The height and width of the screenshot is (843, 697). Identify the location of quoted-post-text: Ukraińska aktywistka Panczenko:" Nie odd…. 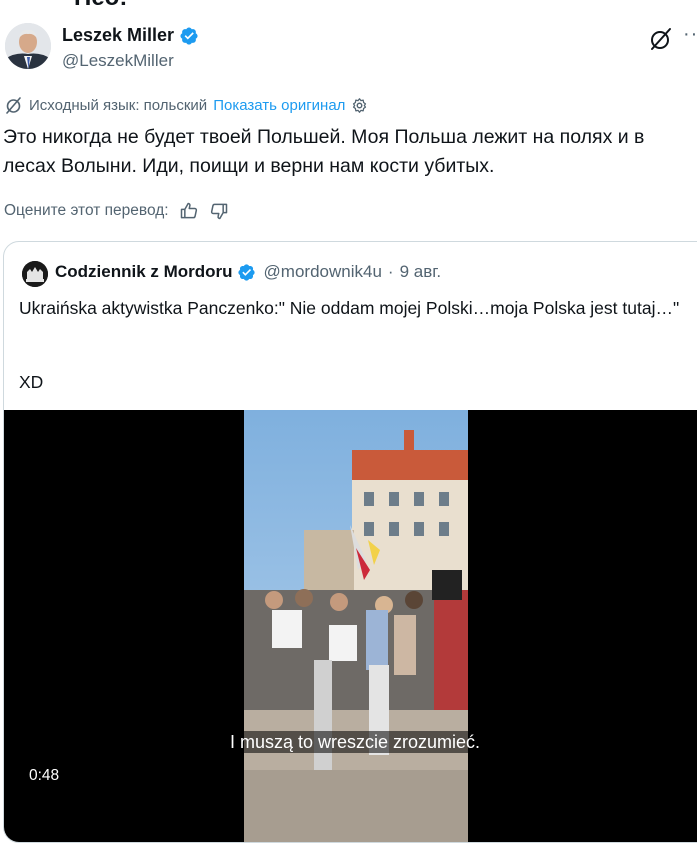
(349, 308).